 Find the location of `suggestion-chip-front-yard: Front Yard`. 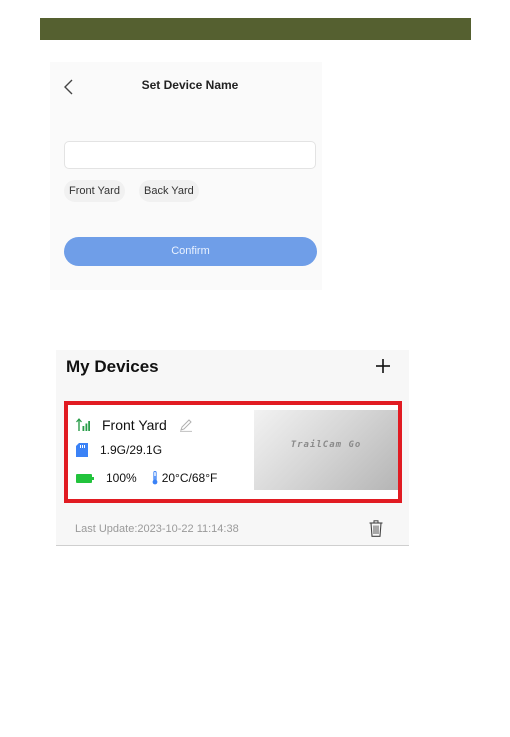

suggestion-chip-front-yard: Front Yard is located at coordinates (94, 191).